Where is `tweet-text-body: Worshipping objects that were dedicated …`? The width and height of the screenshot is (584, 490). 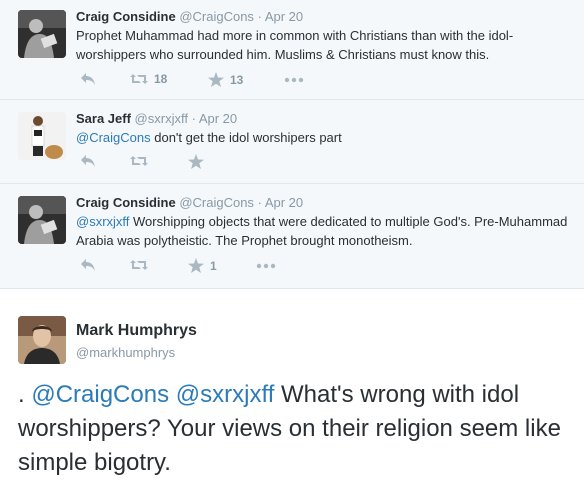 tweet-text-body: Worshipping objects that were dedicated … is located at coordinates (322, 231).